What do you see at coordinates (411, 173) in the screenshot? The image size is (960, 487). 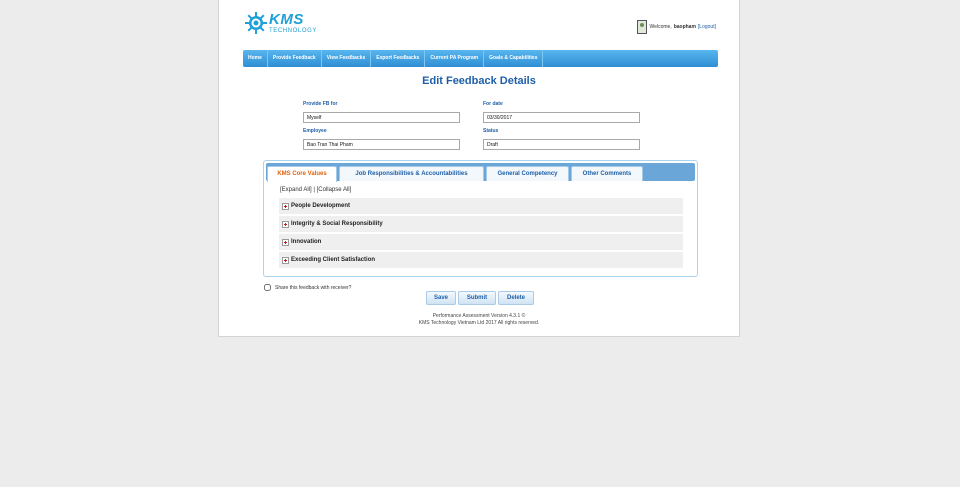 I see `tab-job-responsibilities: Job Responsibilities & Accountabilities` at bounding box center [411, 173].